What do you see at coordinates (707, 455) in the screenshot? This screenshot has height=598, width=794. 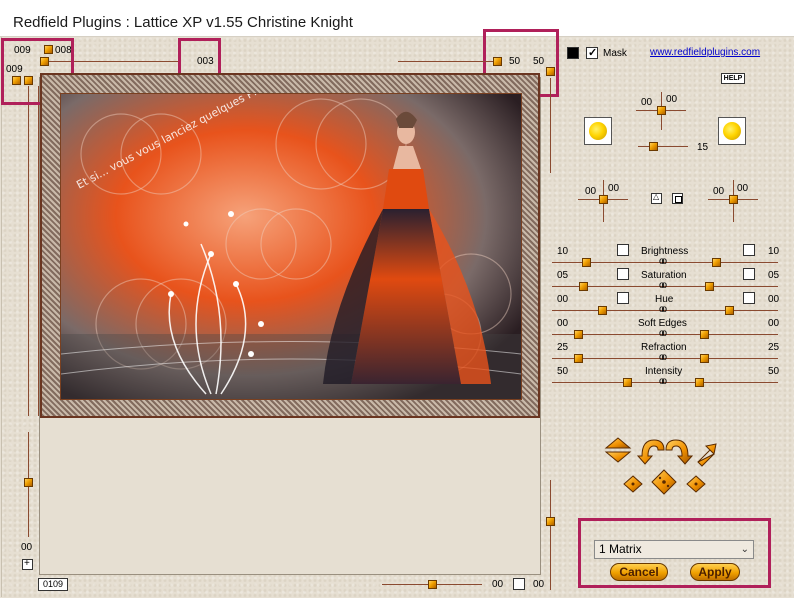 I see `expand-arrow-icon` at bounding box center [707, 455].